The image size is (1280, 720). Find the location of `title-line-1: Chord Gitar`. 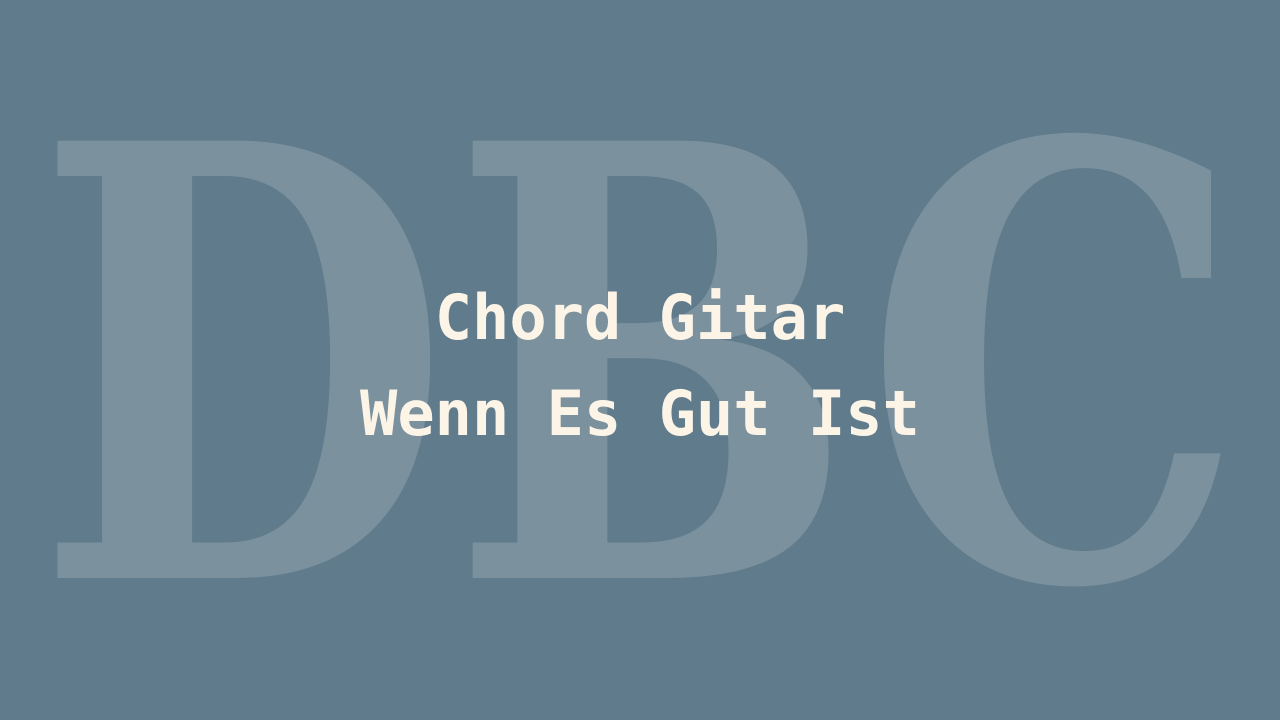

title-line-1: Chord Gitar is located at coordinates (640, 317).